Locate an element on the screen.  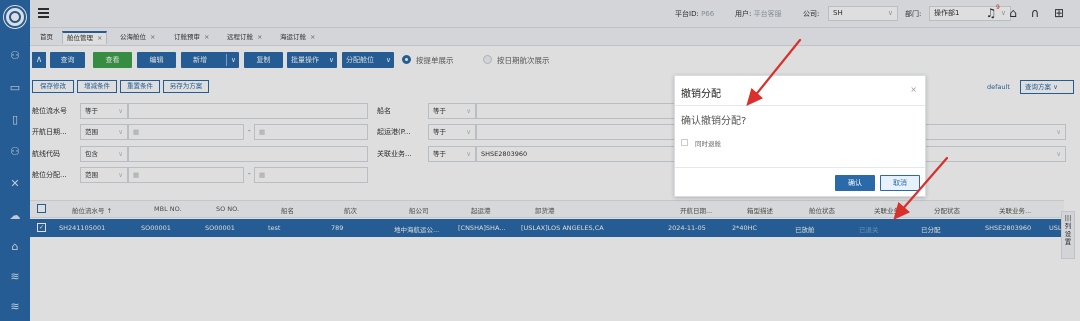
annotation-arrows is located at coordinates (847, 129).